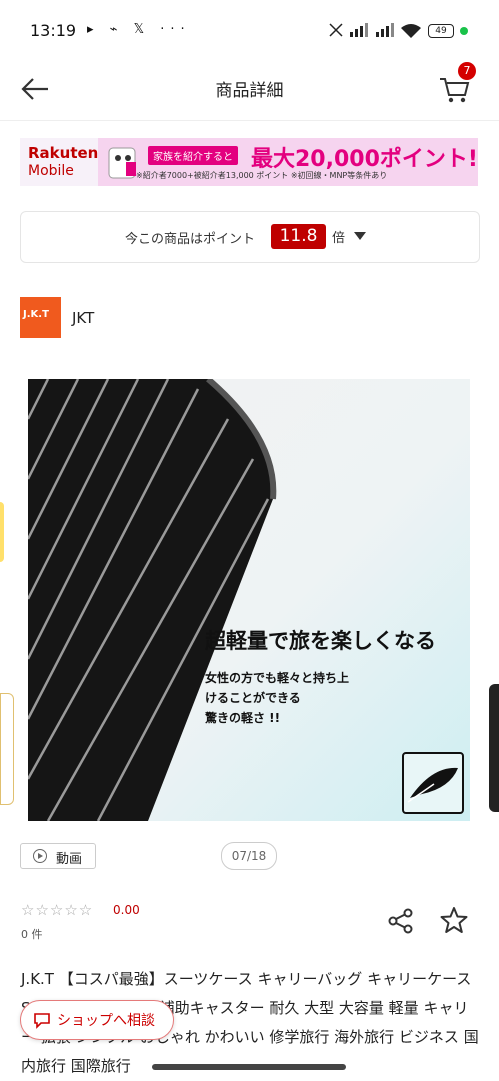 The width and height of the screenshot is (499, 1081). What do you see at coordinates (83, 318) in the screenshot?
I see `shop-name: JKT` at bounding box center [83, 318].